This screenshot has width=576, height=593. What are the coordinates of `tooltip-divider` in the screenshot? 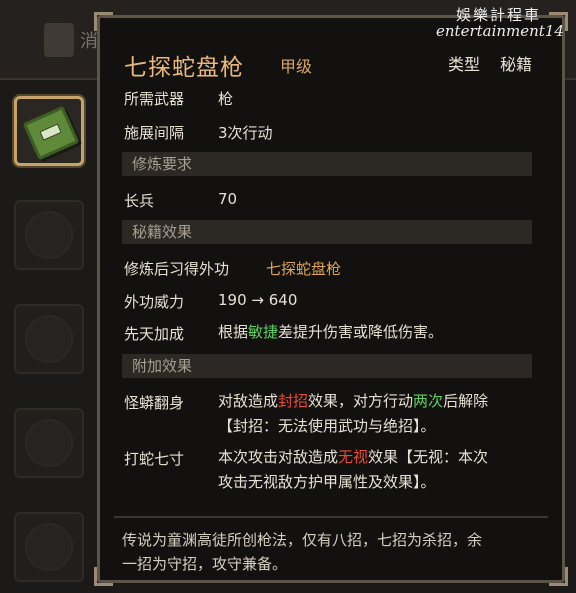 It's located at (331, 517).